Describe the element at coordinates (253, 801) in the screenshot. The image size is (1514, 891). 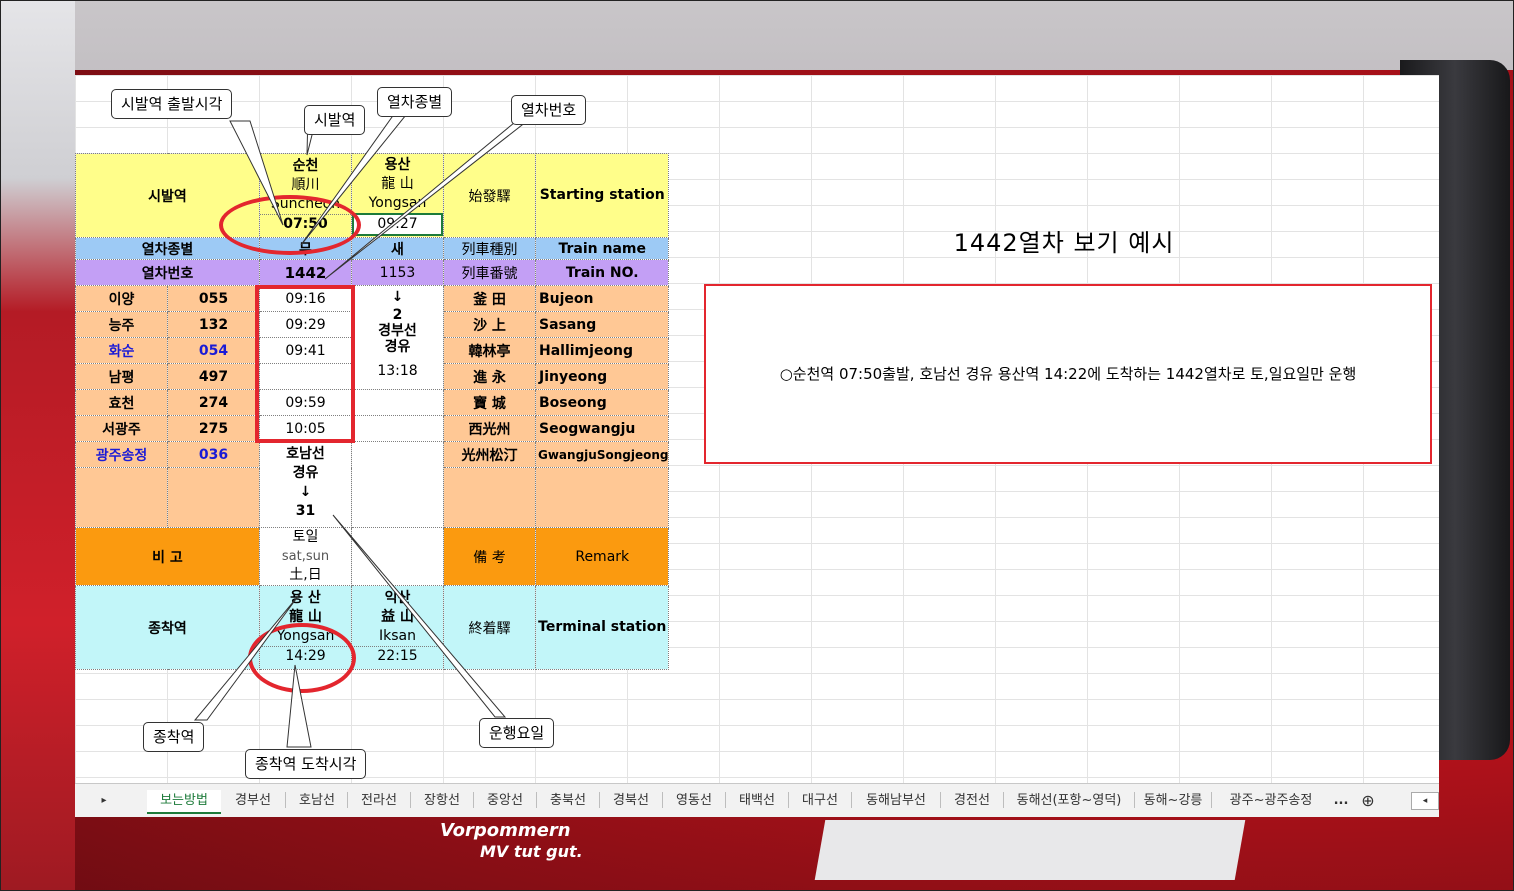
I see `tab-경부선: 경부선` at that location.